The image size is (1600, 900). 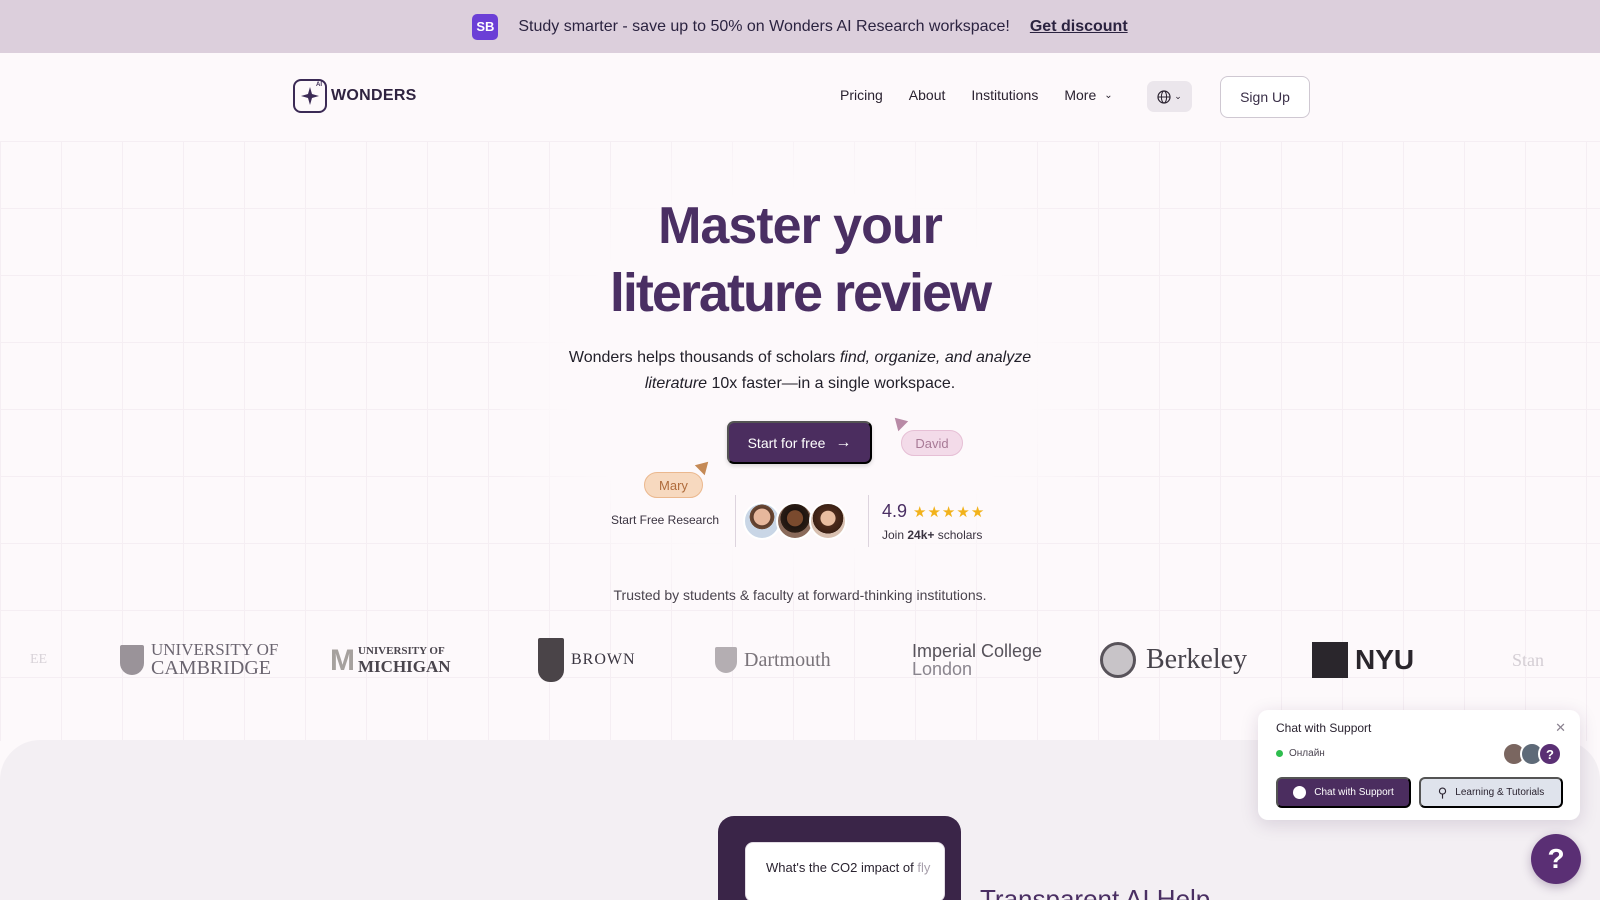 I want to click on cta-label: Start for free, so click(x=786, y=442).